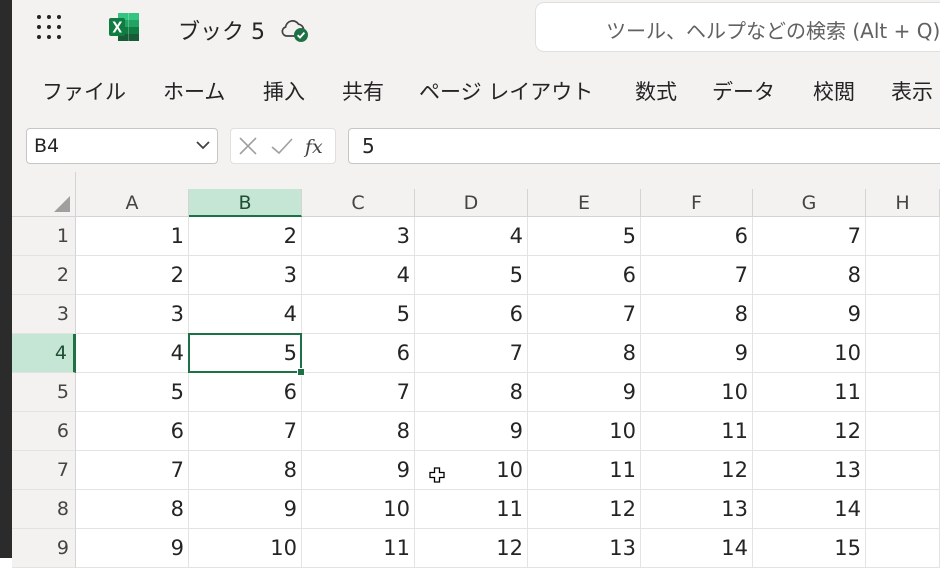 This screenshot has width=940, height=568. What do you see at coordinates (738, 27) in the screenshot?
I see `search-box: ツール、ヘルプなどの検索 (Alt + Q)` at bounding box center [738, 27].